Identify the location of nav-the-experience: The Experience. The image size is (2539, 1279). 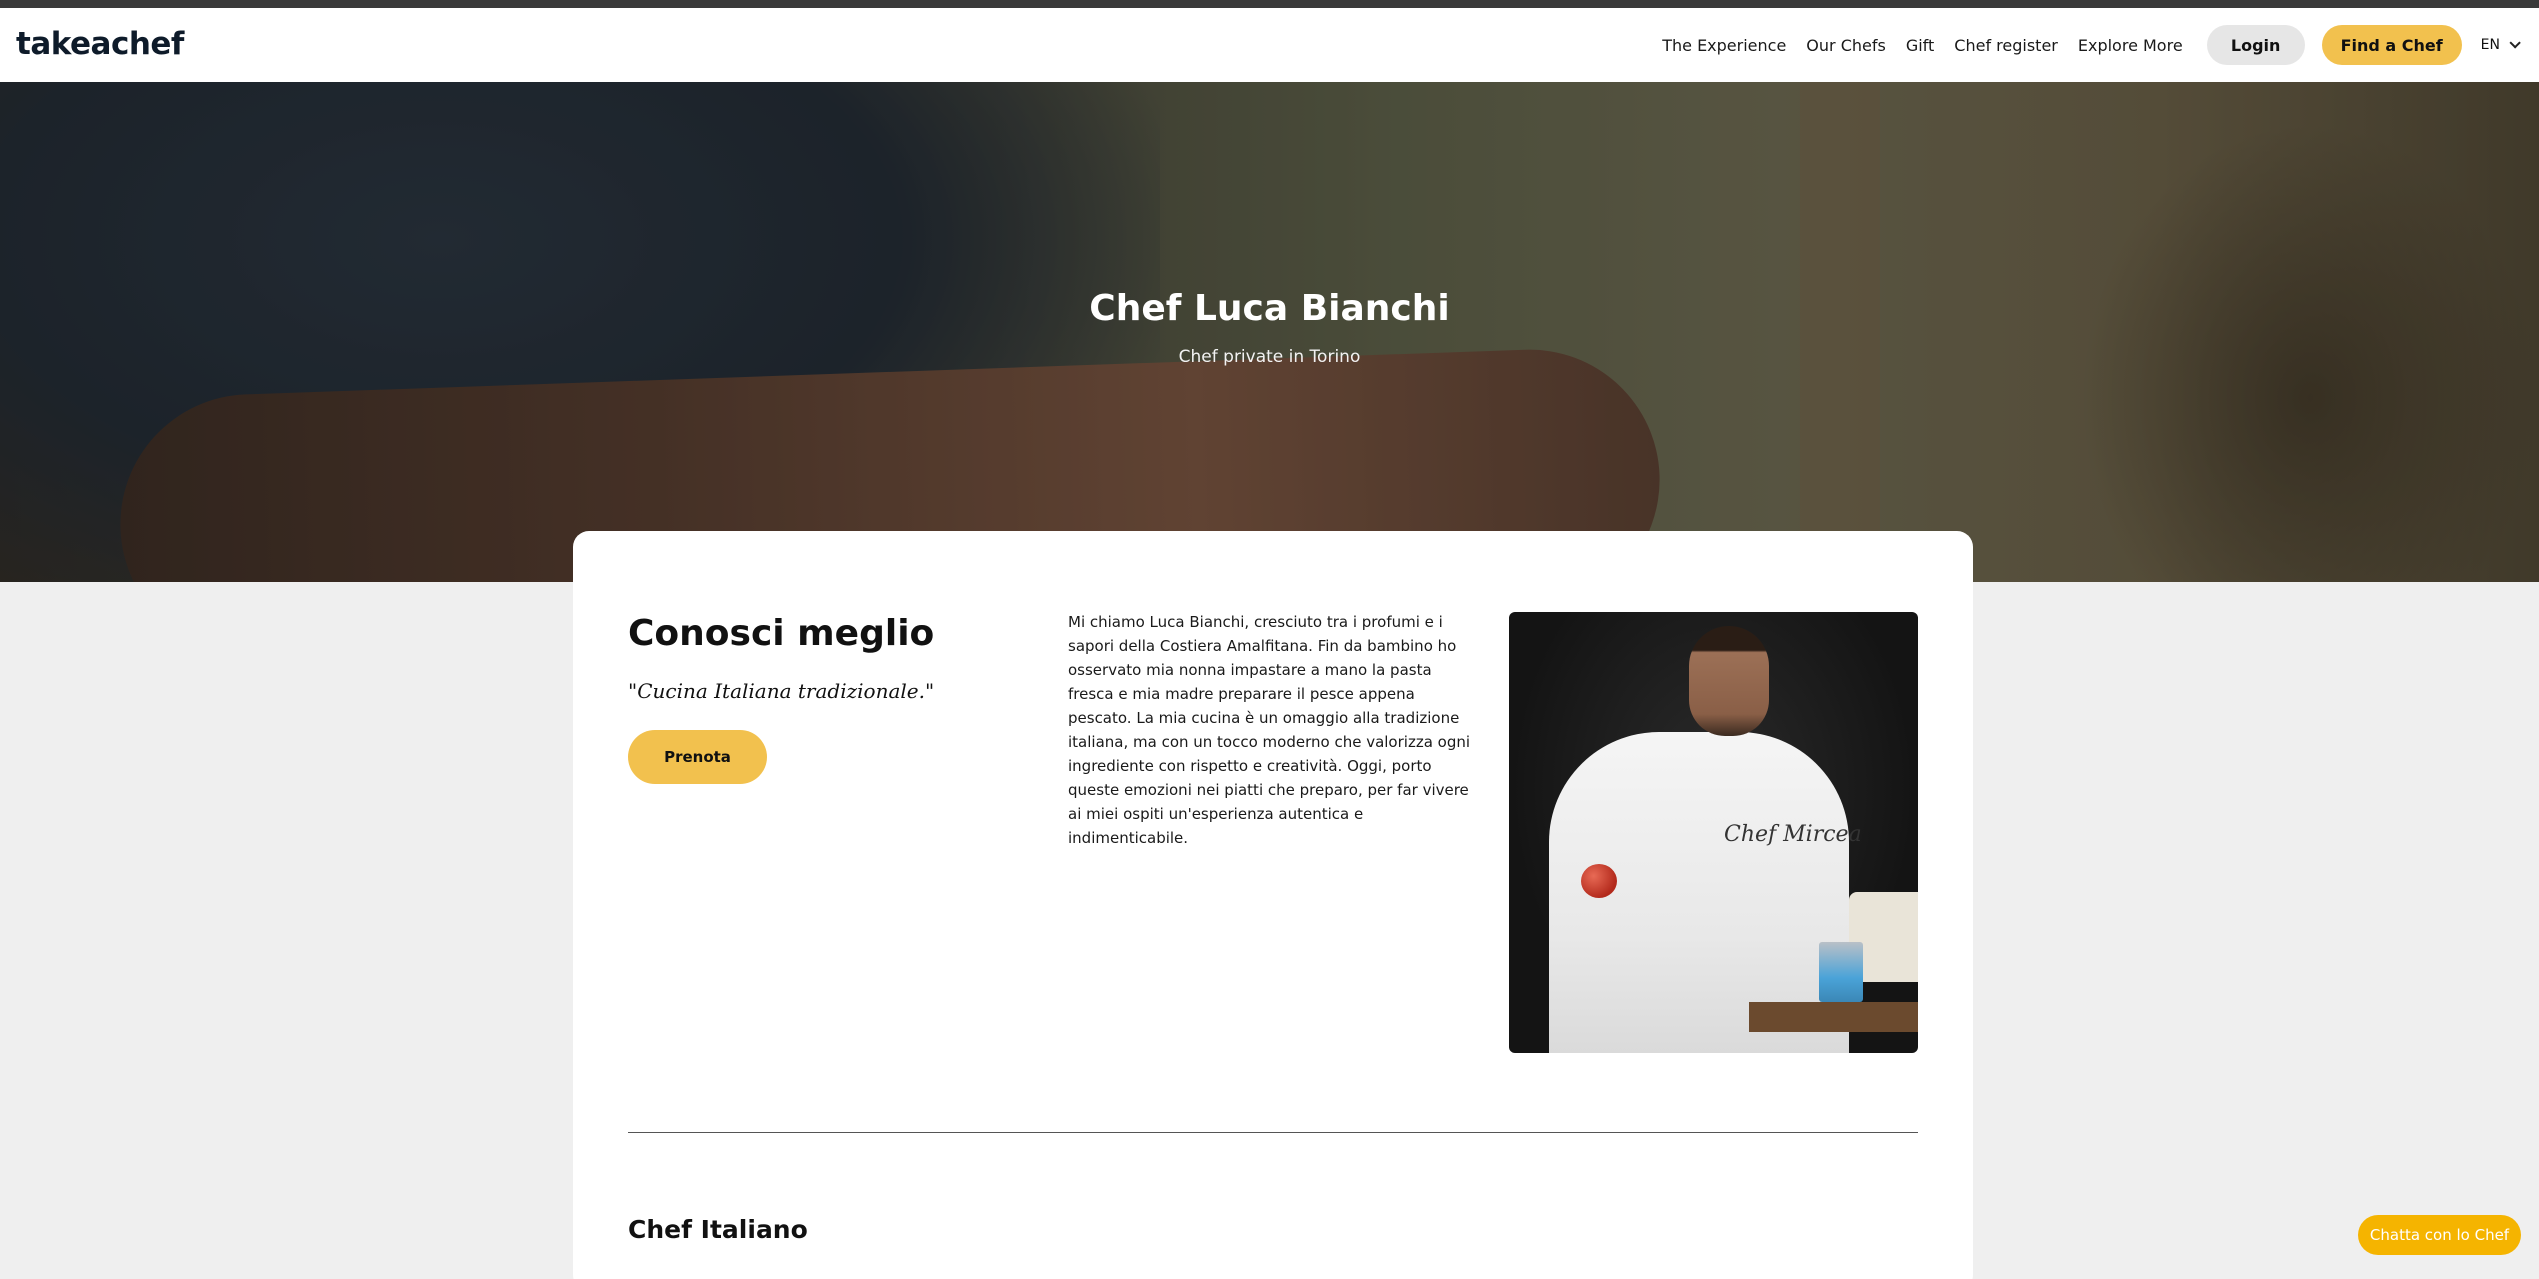
(1724, 45).